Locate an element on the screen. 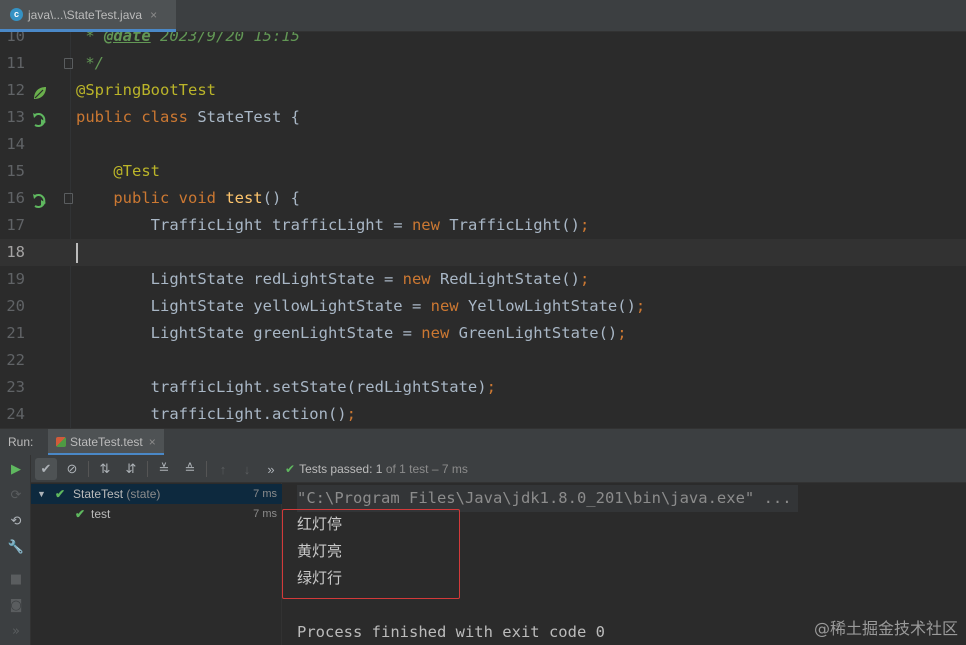 Image resolution: width=966 pixels, height=645 pixels. tree-row-test: ✔ test 7 ms is located at coordinates (156, 514).